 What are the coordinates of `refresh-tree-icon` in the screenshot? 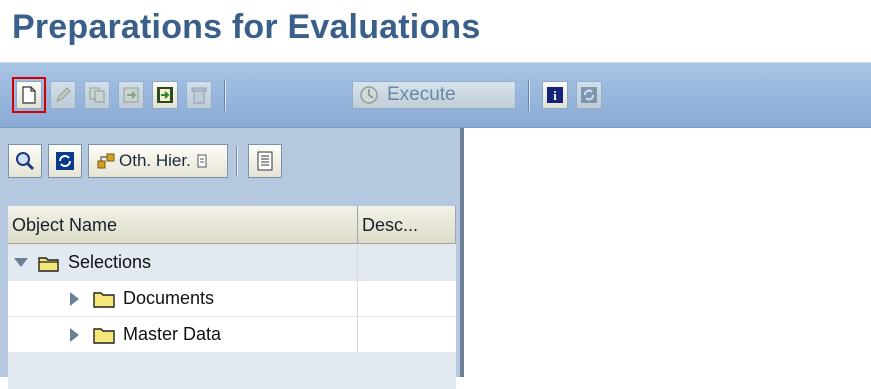 It's located at (65, 161).